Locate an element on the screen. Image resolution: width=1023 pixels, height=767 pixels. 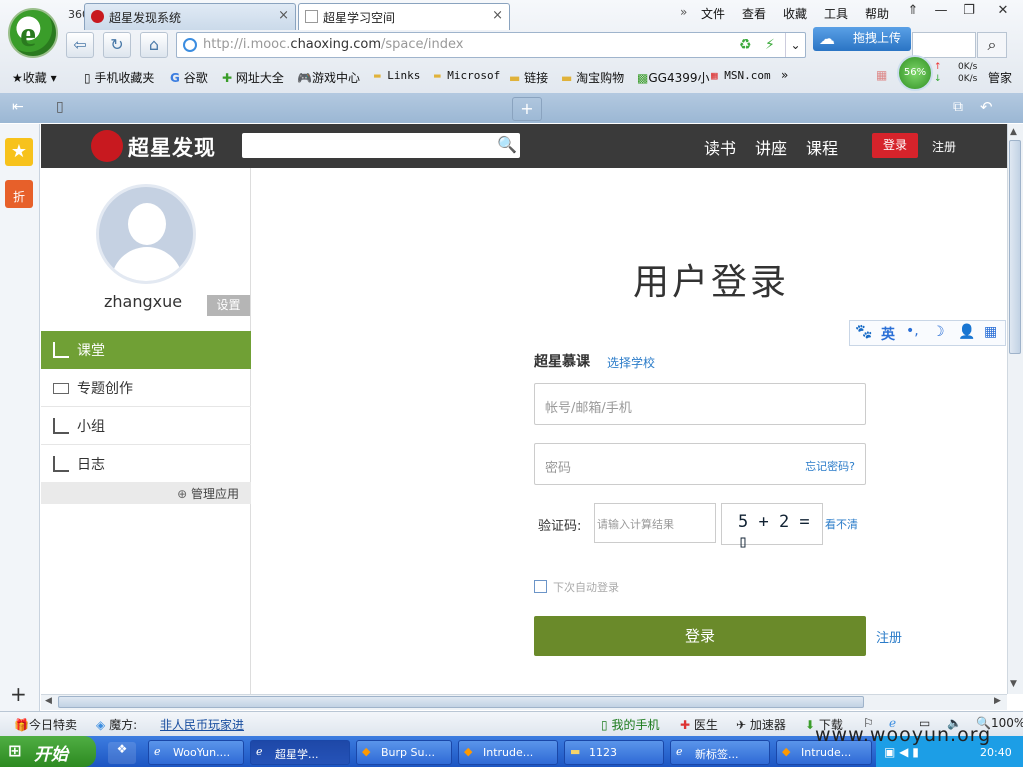
my-phone-link: ▯ 我的手机 is located at coordinates (630, 724).